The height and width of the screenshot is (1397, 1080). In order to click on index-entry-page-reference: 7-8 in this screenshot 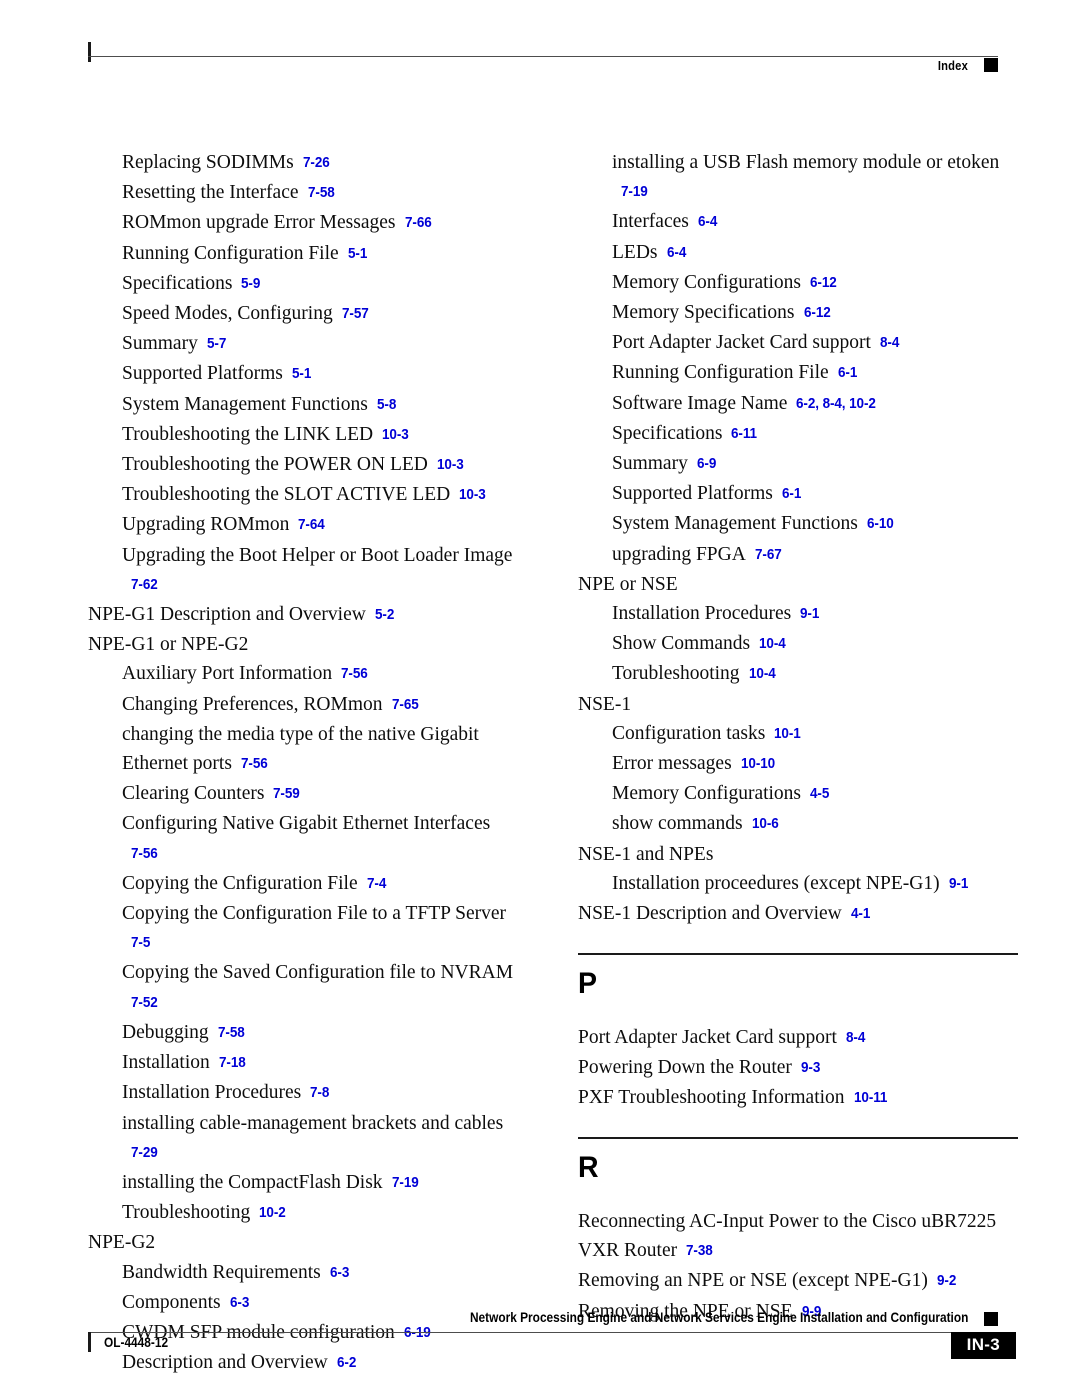, I will do `click(319, 1092)`.